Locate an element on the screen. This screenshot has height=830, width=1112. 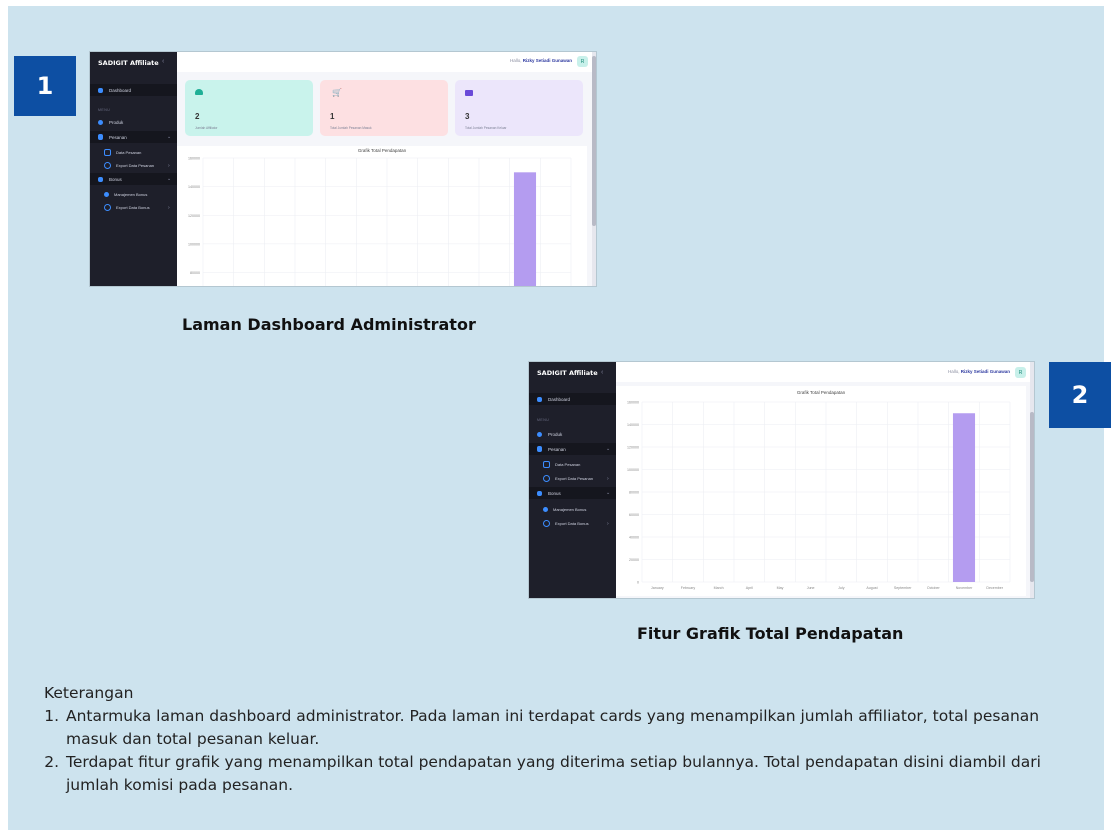
x-tick-label: December is located at coordinates (994, 588).